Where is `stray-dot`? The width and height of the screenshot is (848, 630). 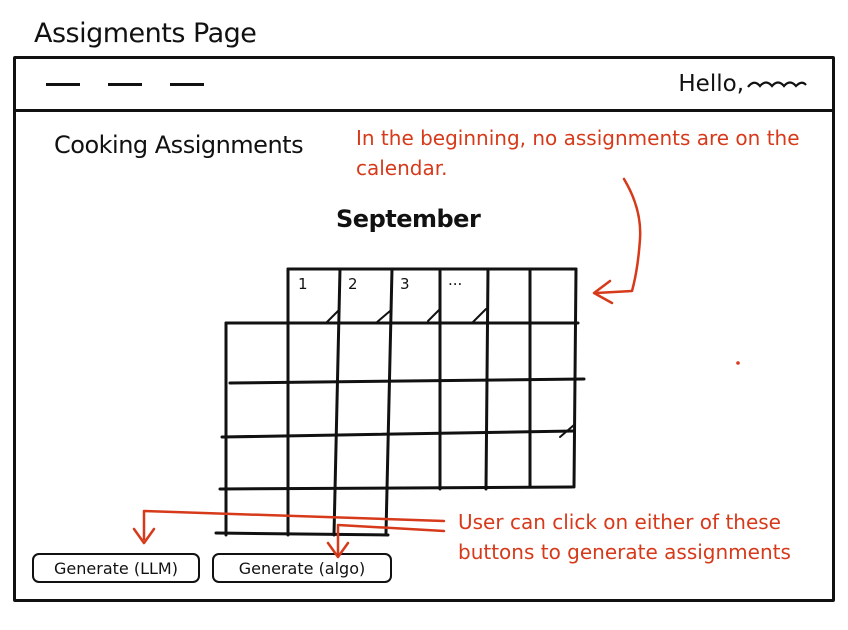 stray-dot is located at coordinates (738, 363).